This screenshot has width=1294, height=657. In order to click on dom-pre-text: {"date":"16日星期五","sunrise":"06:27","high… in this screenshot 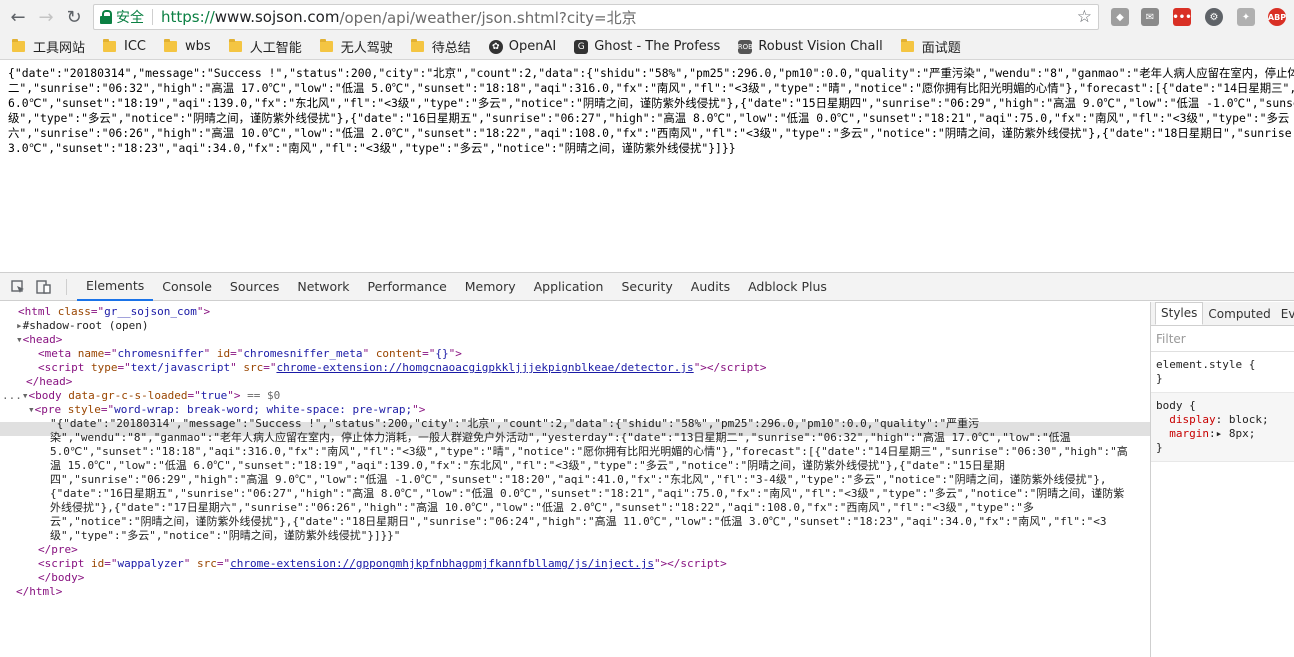, I will do `click(587, 494)`.